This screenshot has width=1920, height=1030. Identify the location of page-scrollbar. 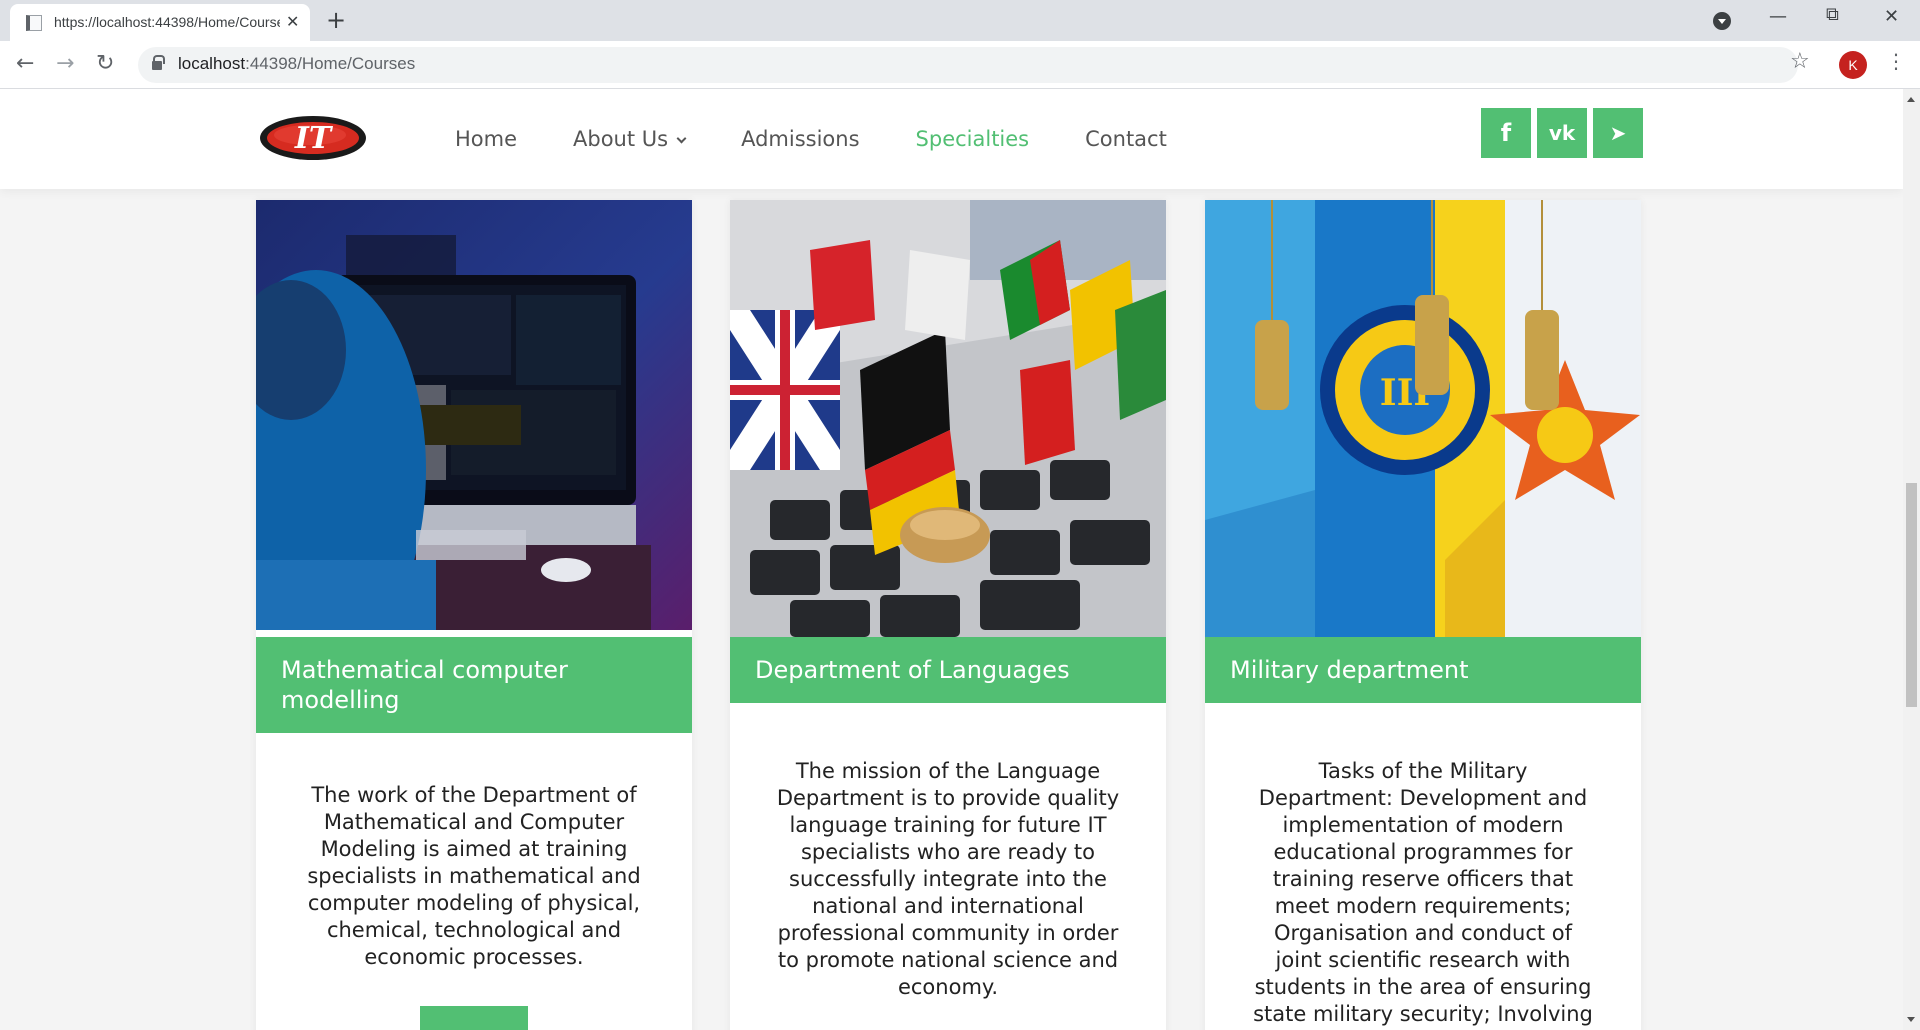
(1911, 559).